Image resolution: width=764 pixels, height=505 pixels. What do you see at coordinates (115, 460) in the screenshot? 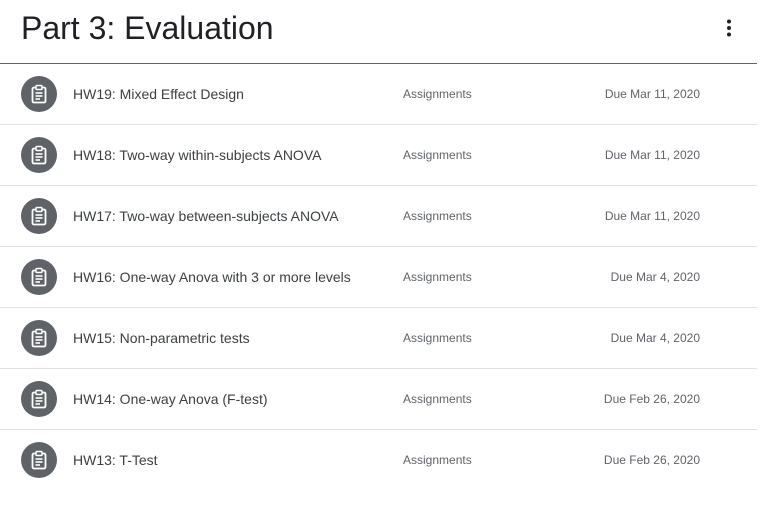
I see `assignment-title: HW13: T-Test` at bounding box center [115, 460].